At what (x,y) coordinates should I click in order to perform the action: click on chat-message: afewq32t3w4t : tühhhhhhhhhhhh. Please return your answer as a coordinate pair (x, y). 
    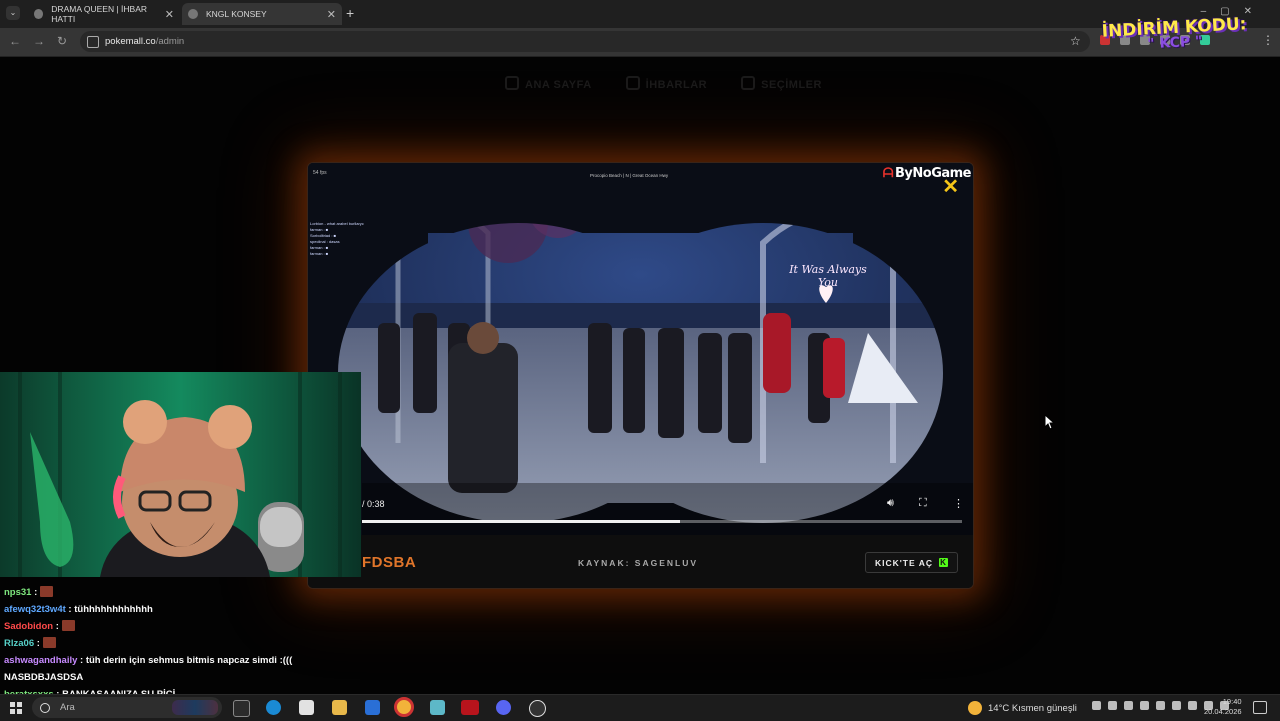
    Looking at the image, I should click on (78, 609).